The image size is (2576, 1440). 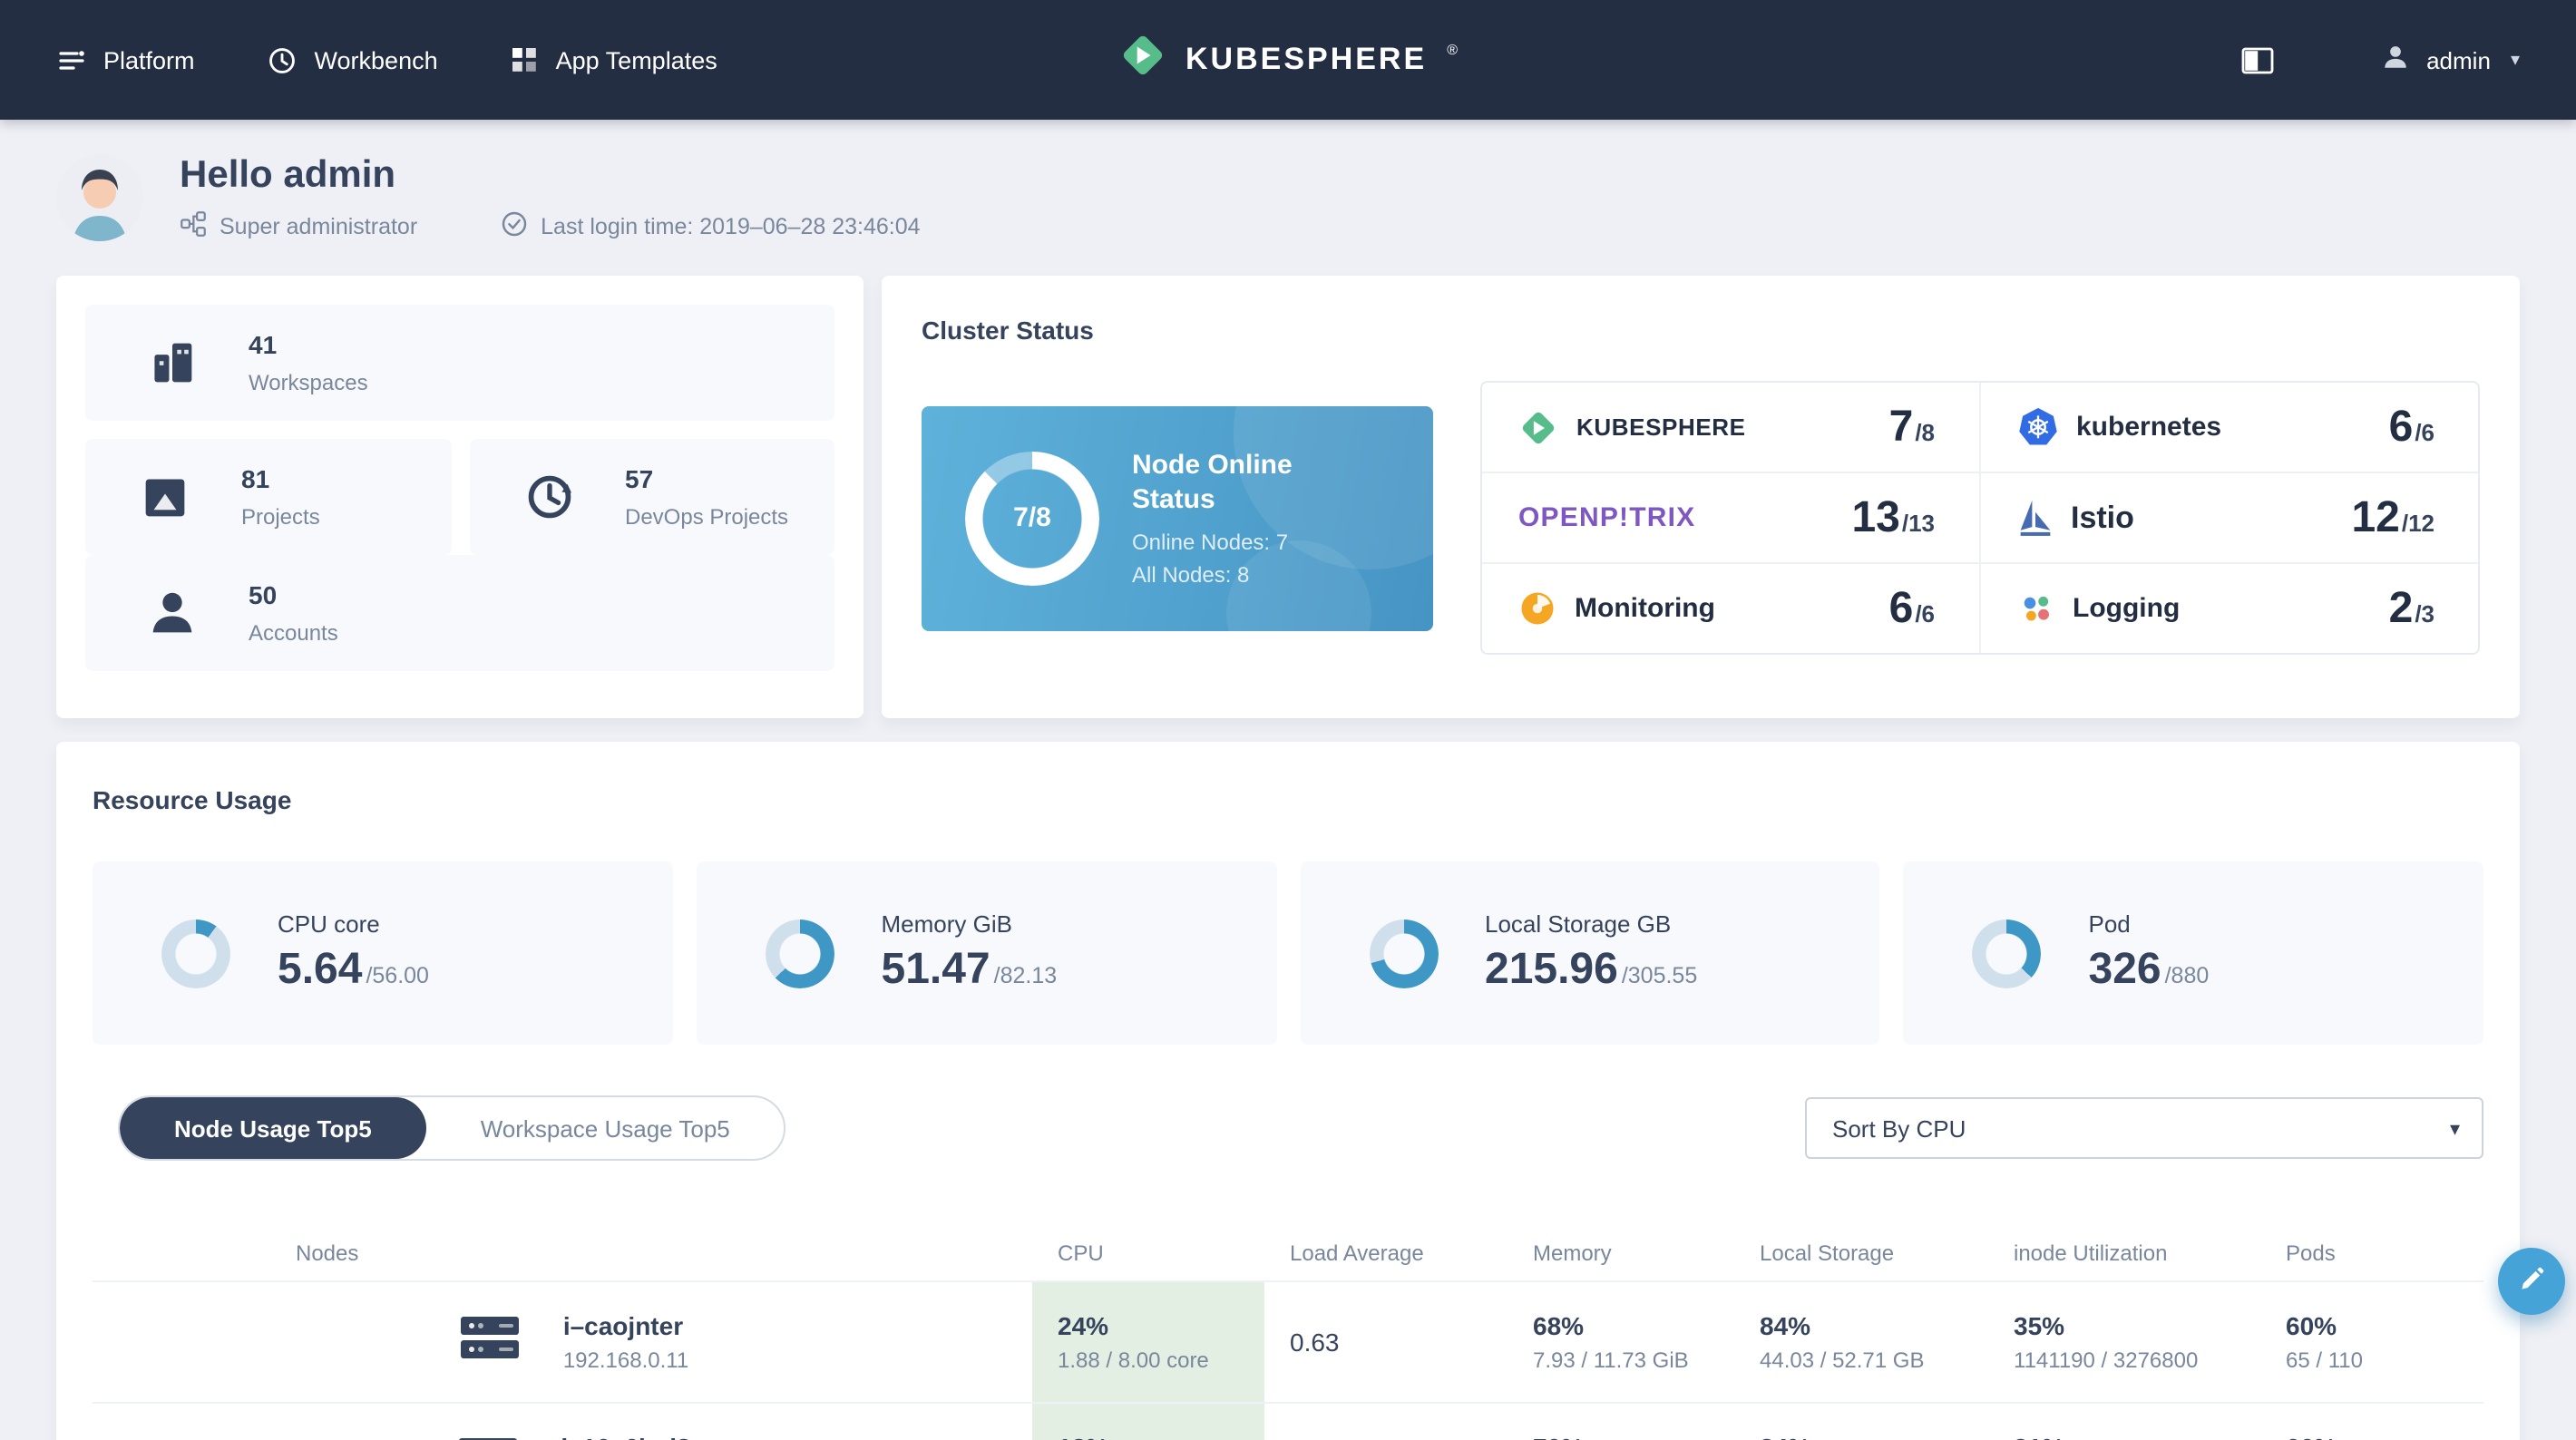 I want to click on gauge-total: /880, so click(x=2187, y=975).